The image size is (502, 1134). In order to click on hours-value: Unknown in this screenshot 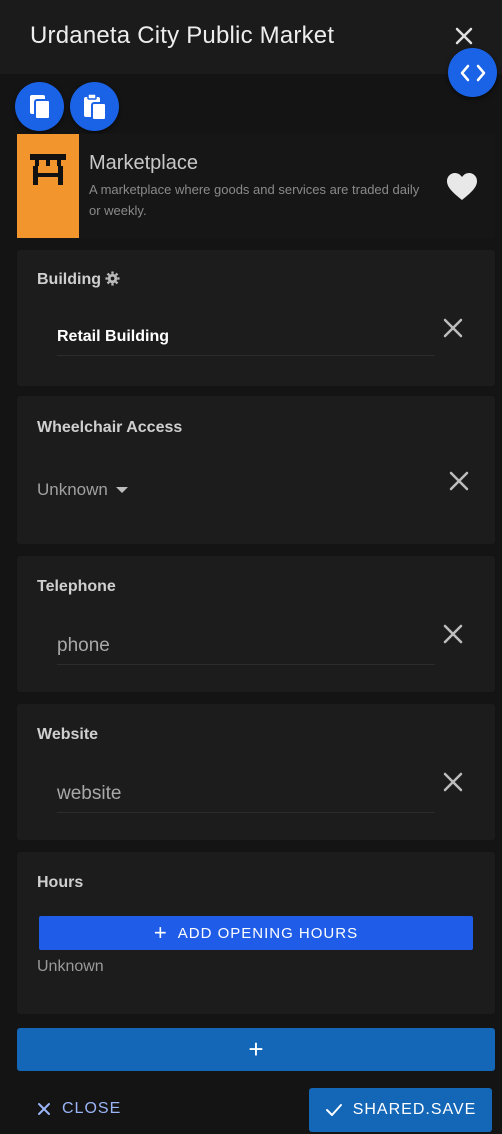, I will do `click(70, 966)`.